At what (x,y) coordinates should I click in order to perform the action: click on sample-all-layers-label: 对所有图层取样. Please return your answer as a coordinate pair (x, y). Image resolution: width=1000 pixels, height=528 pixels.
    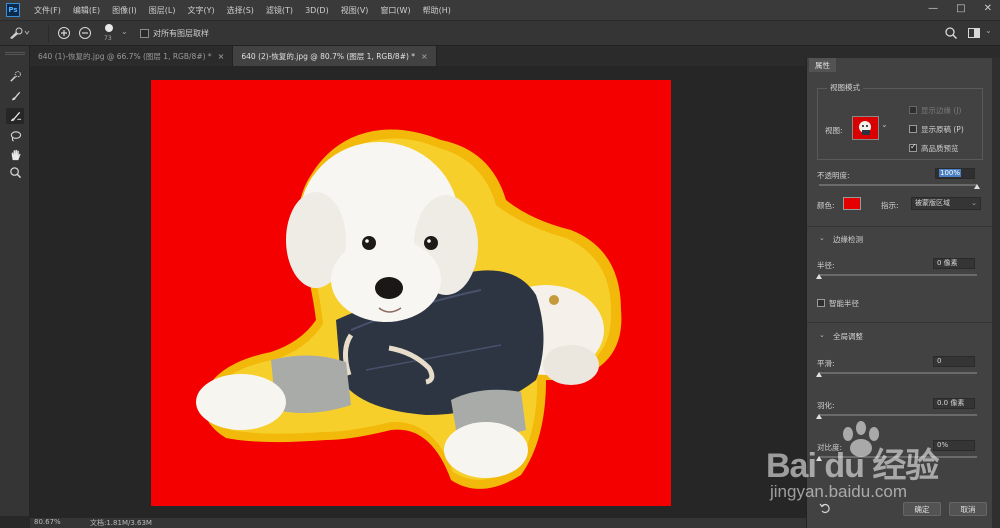
    Looking at the image, I should click on (181, 33).